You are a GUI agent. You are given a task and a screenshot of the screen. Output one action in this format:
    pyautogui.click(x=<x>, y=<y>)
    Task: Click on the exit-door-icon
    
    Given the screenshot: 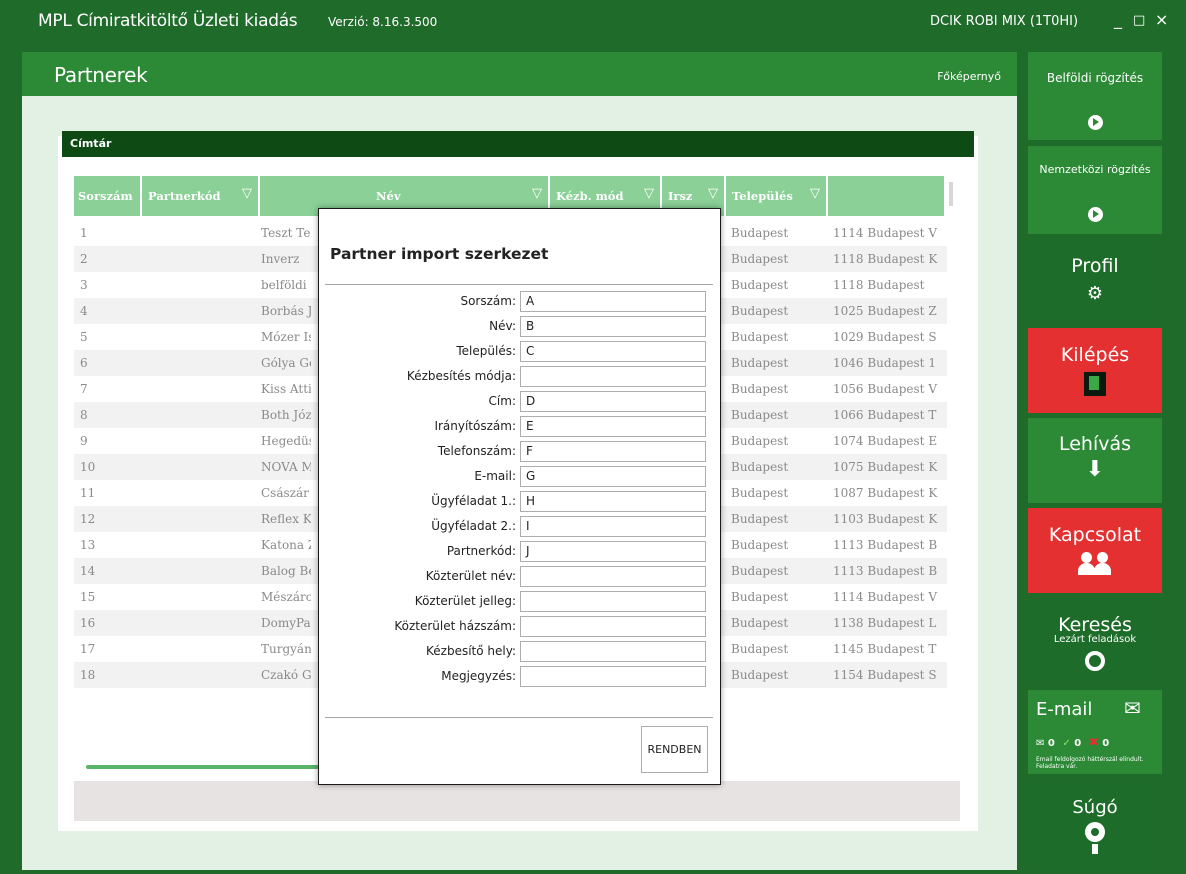 What is the action you would take?
    pyautogui.click(x=1095, y=384)
    